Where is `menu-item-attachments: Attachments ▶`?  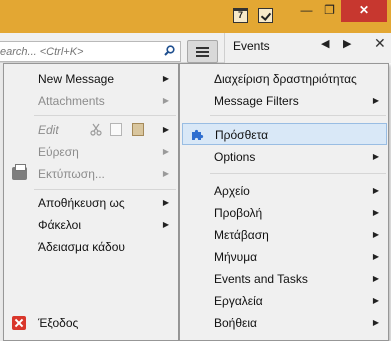
menu-item-attachments: Attachments ▶ is located at coordinates (91, 101).